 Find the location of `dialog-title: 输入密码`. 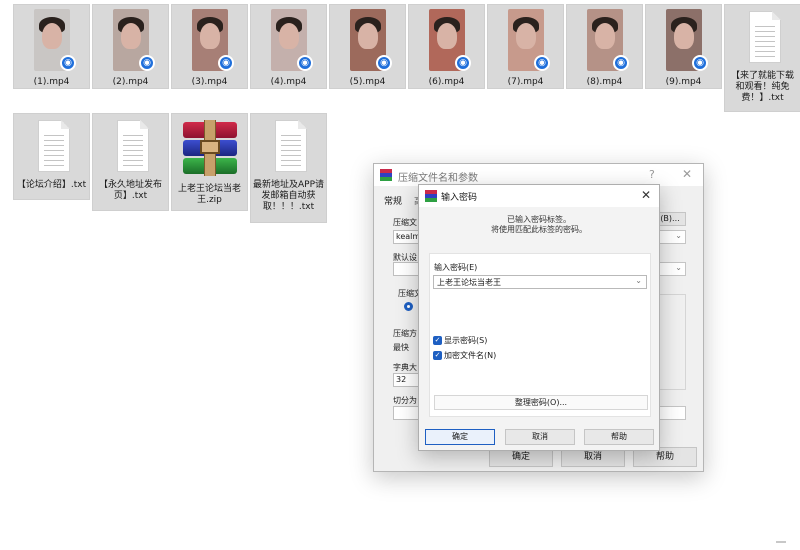

dialog-title: 输入密码 is located at coordinates (459, 198).